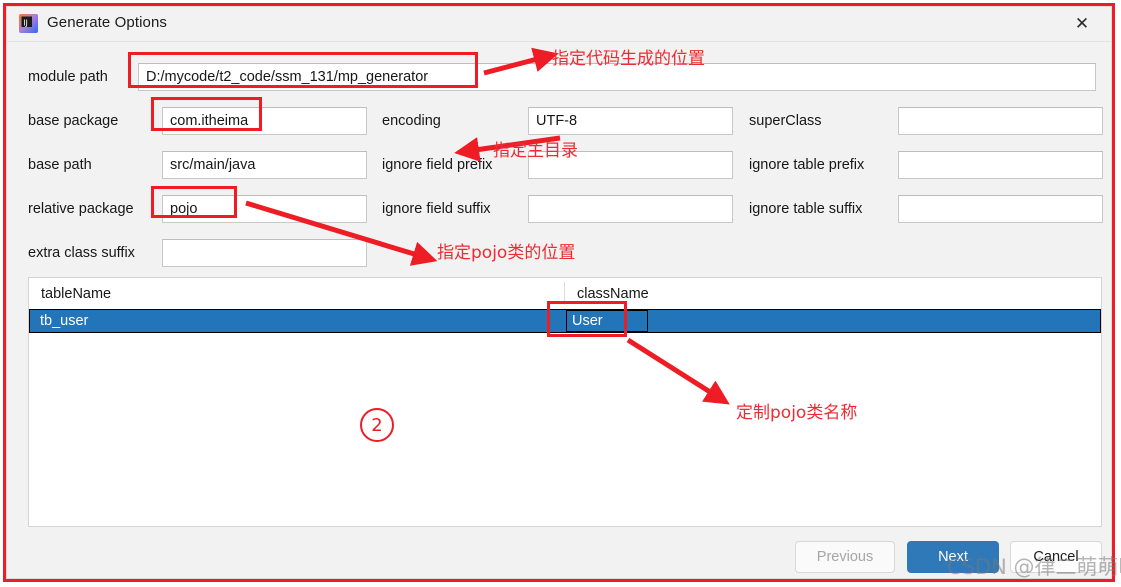 Image resolution: width=1121 pixels, height=587 pixels. What do you see at coordinates (81, 253) in the screenshot?
I see `label-extra-class-suffix: extra class suffix` at bounding box center [81, 253].